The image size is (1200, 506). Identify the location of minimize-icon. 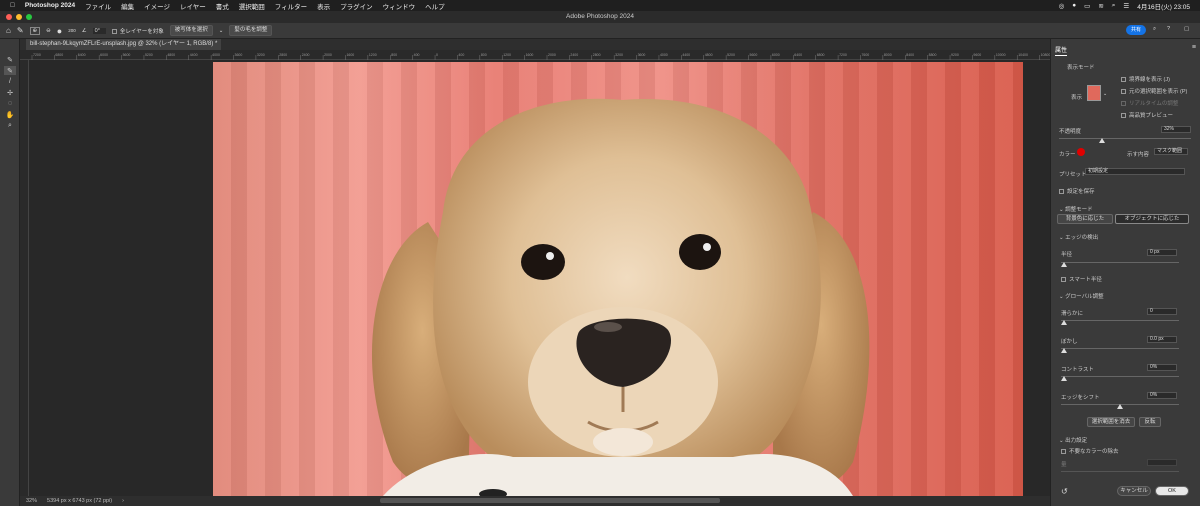
(19, 17).